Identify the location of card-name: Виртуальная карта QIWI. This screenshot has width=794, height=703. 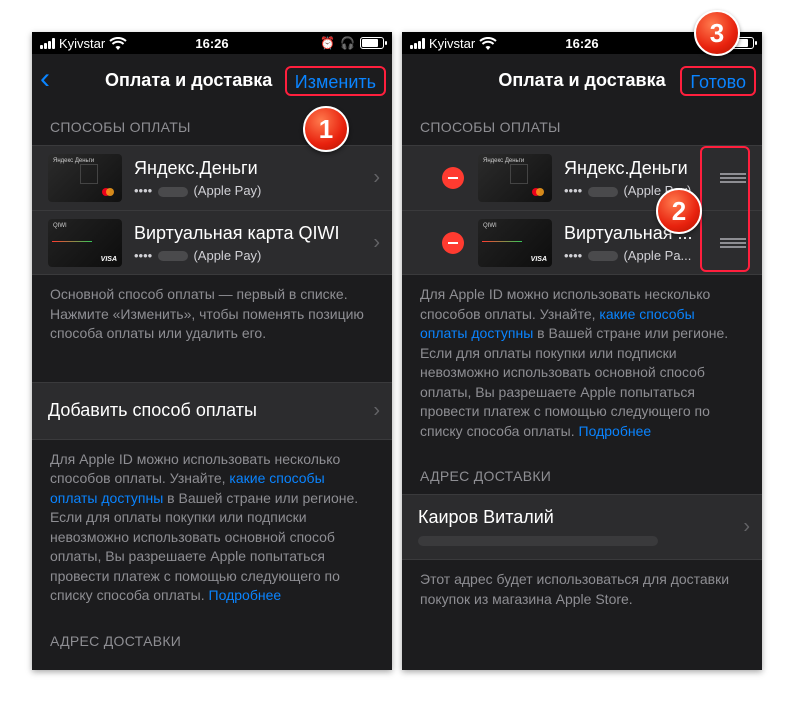
(237, 232).